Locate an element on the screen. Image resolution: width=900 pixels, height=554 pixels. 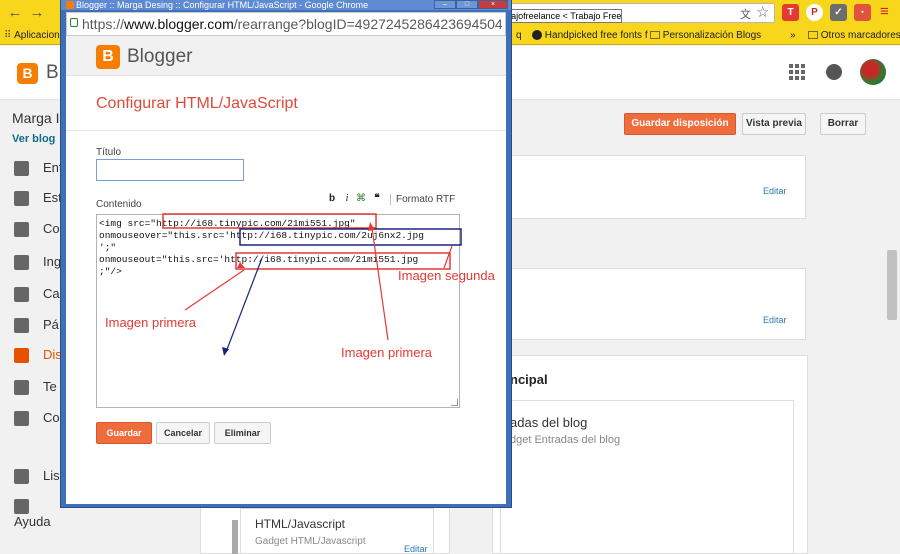
layout-section-header is located at coordinates (653, 187).